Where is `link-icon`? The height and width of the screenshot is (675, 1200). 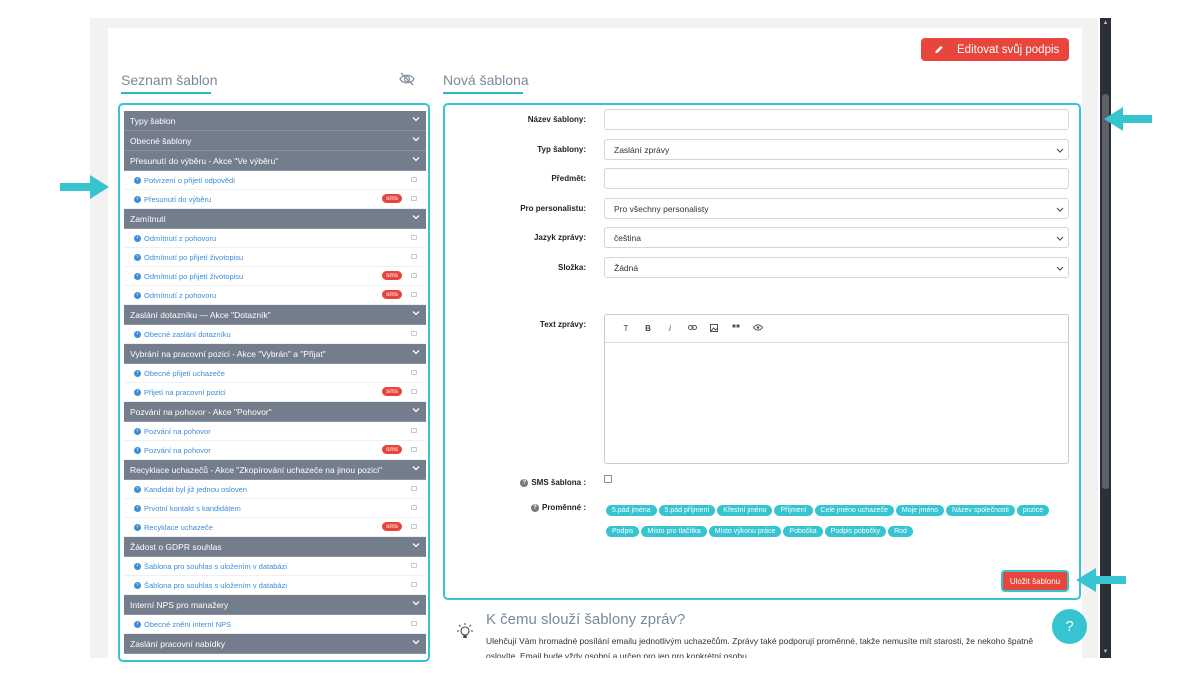
link-icon is located at coordinates (692, 328).